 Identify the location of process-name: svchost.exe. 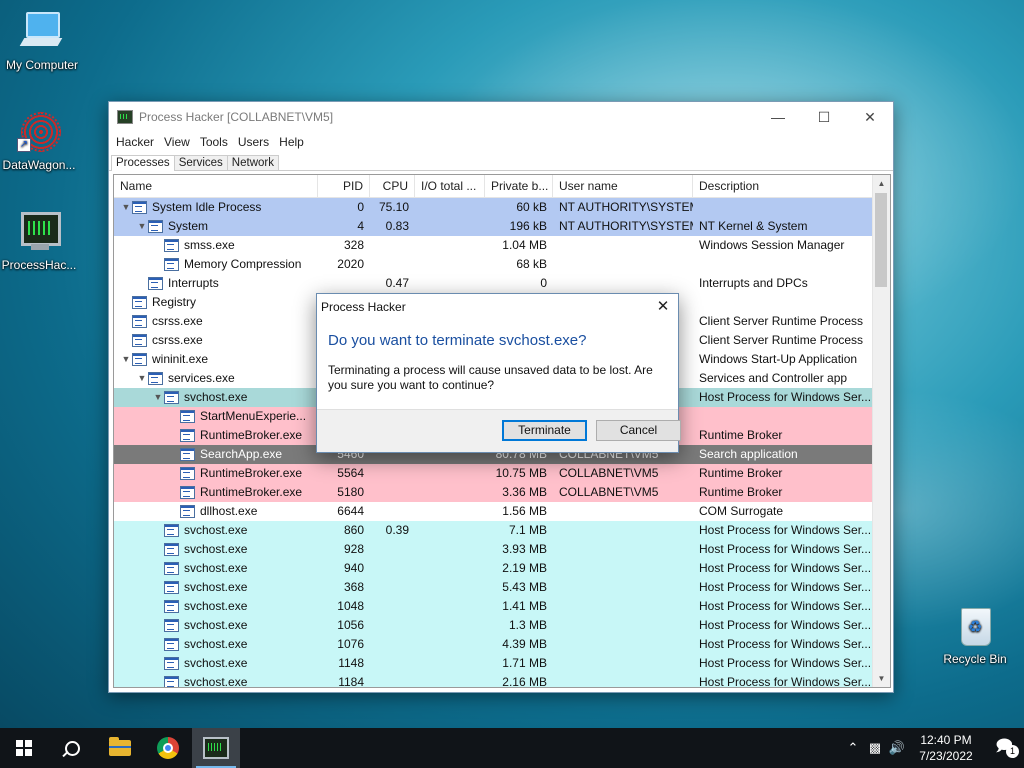
(216, 530).